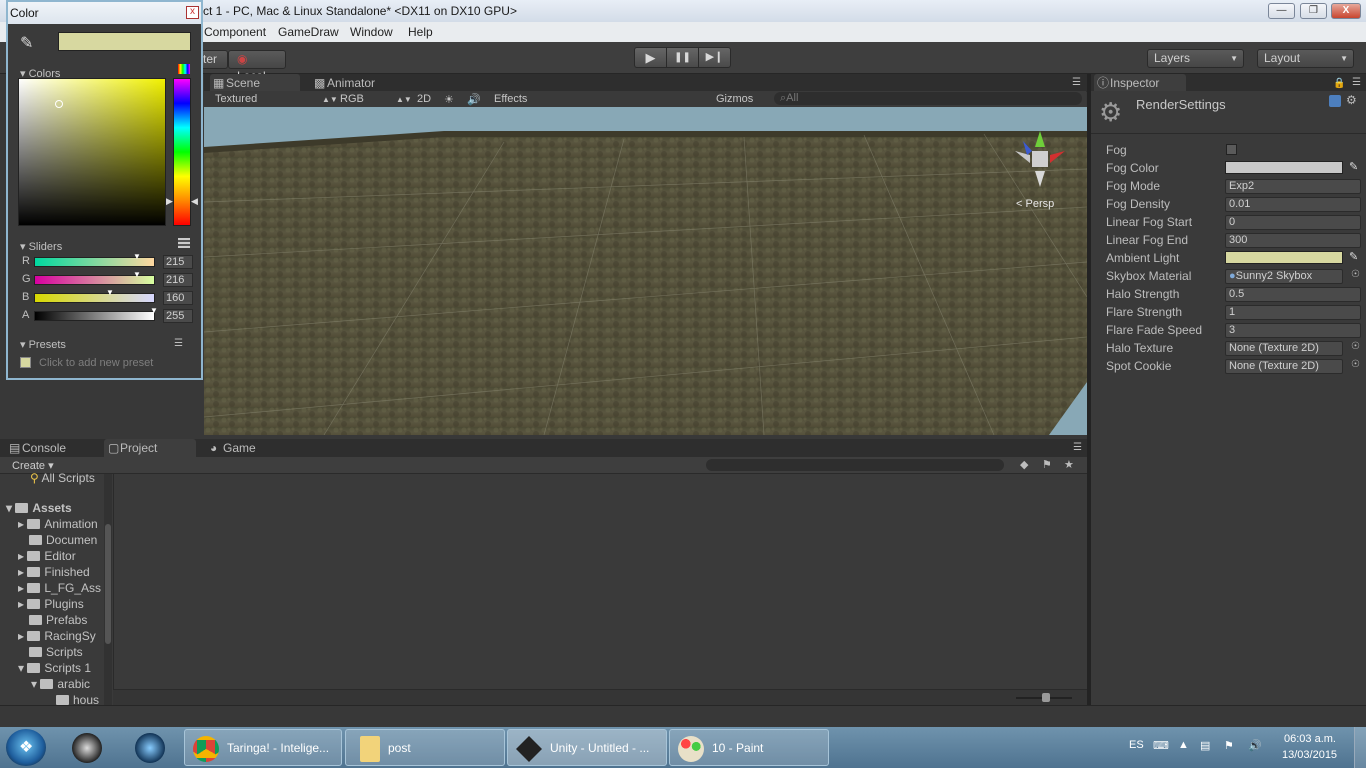 The width and height of the screenshot is (1366, 768). What do you see at coordinates (178, 343) in the screenshot?
I see `presets-menu-icon: ☰` at bounding box center [178, 343].